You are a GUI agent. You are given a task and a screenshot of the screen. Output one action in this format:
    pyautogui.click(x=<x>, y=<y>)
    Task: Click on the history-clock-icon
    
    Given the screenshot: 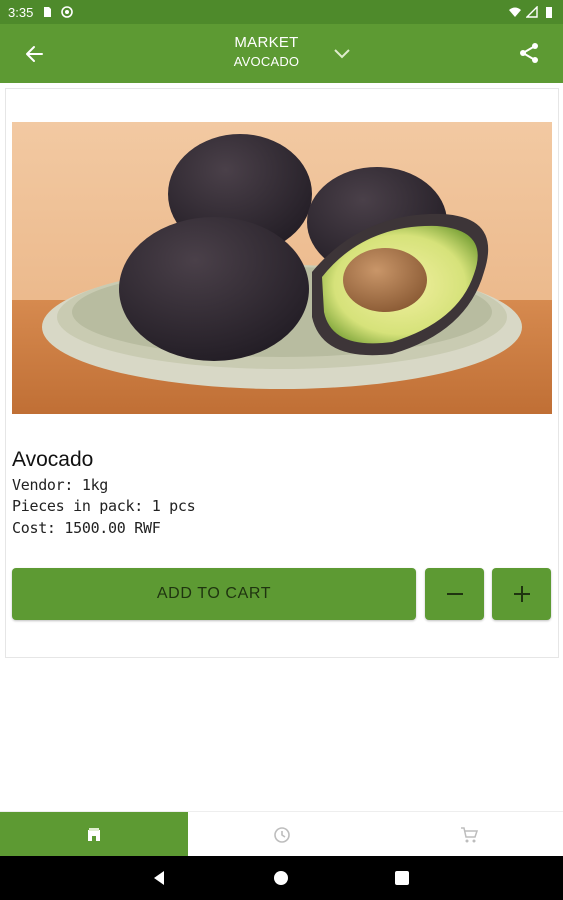 What is the action you would take?
    pyautogui.click(x=281, y=834)
    